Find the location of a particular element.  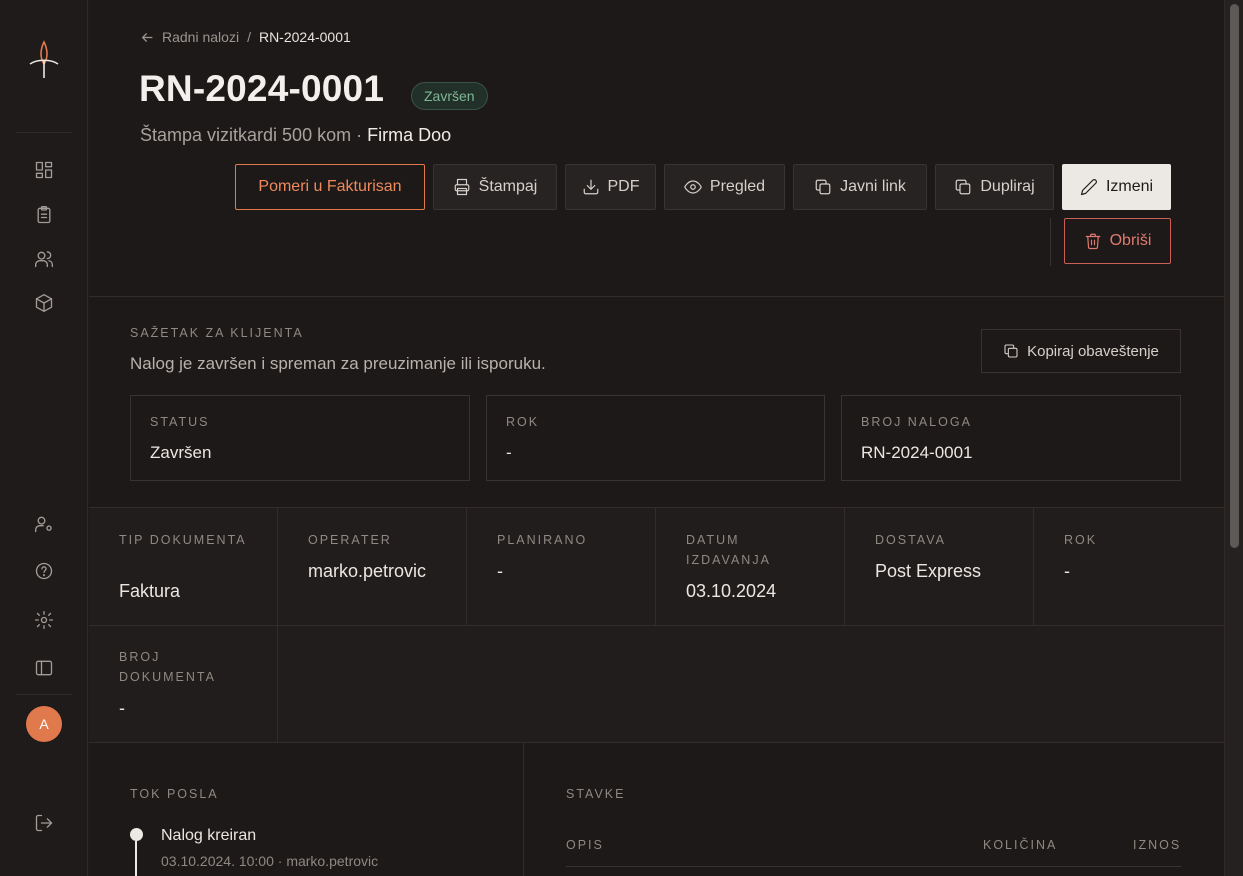

meta-label: OPERATER is located at coordinates (350, 540).